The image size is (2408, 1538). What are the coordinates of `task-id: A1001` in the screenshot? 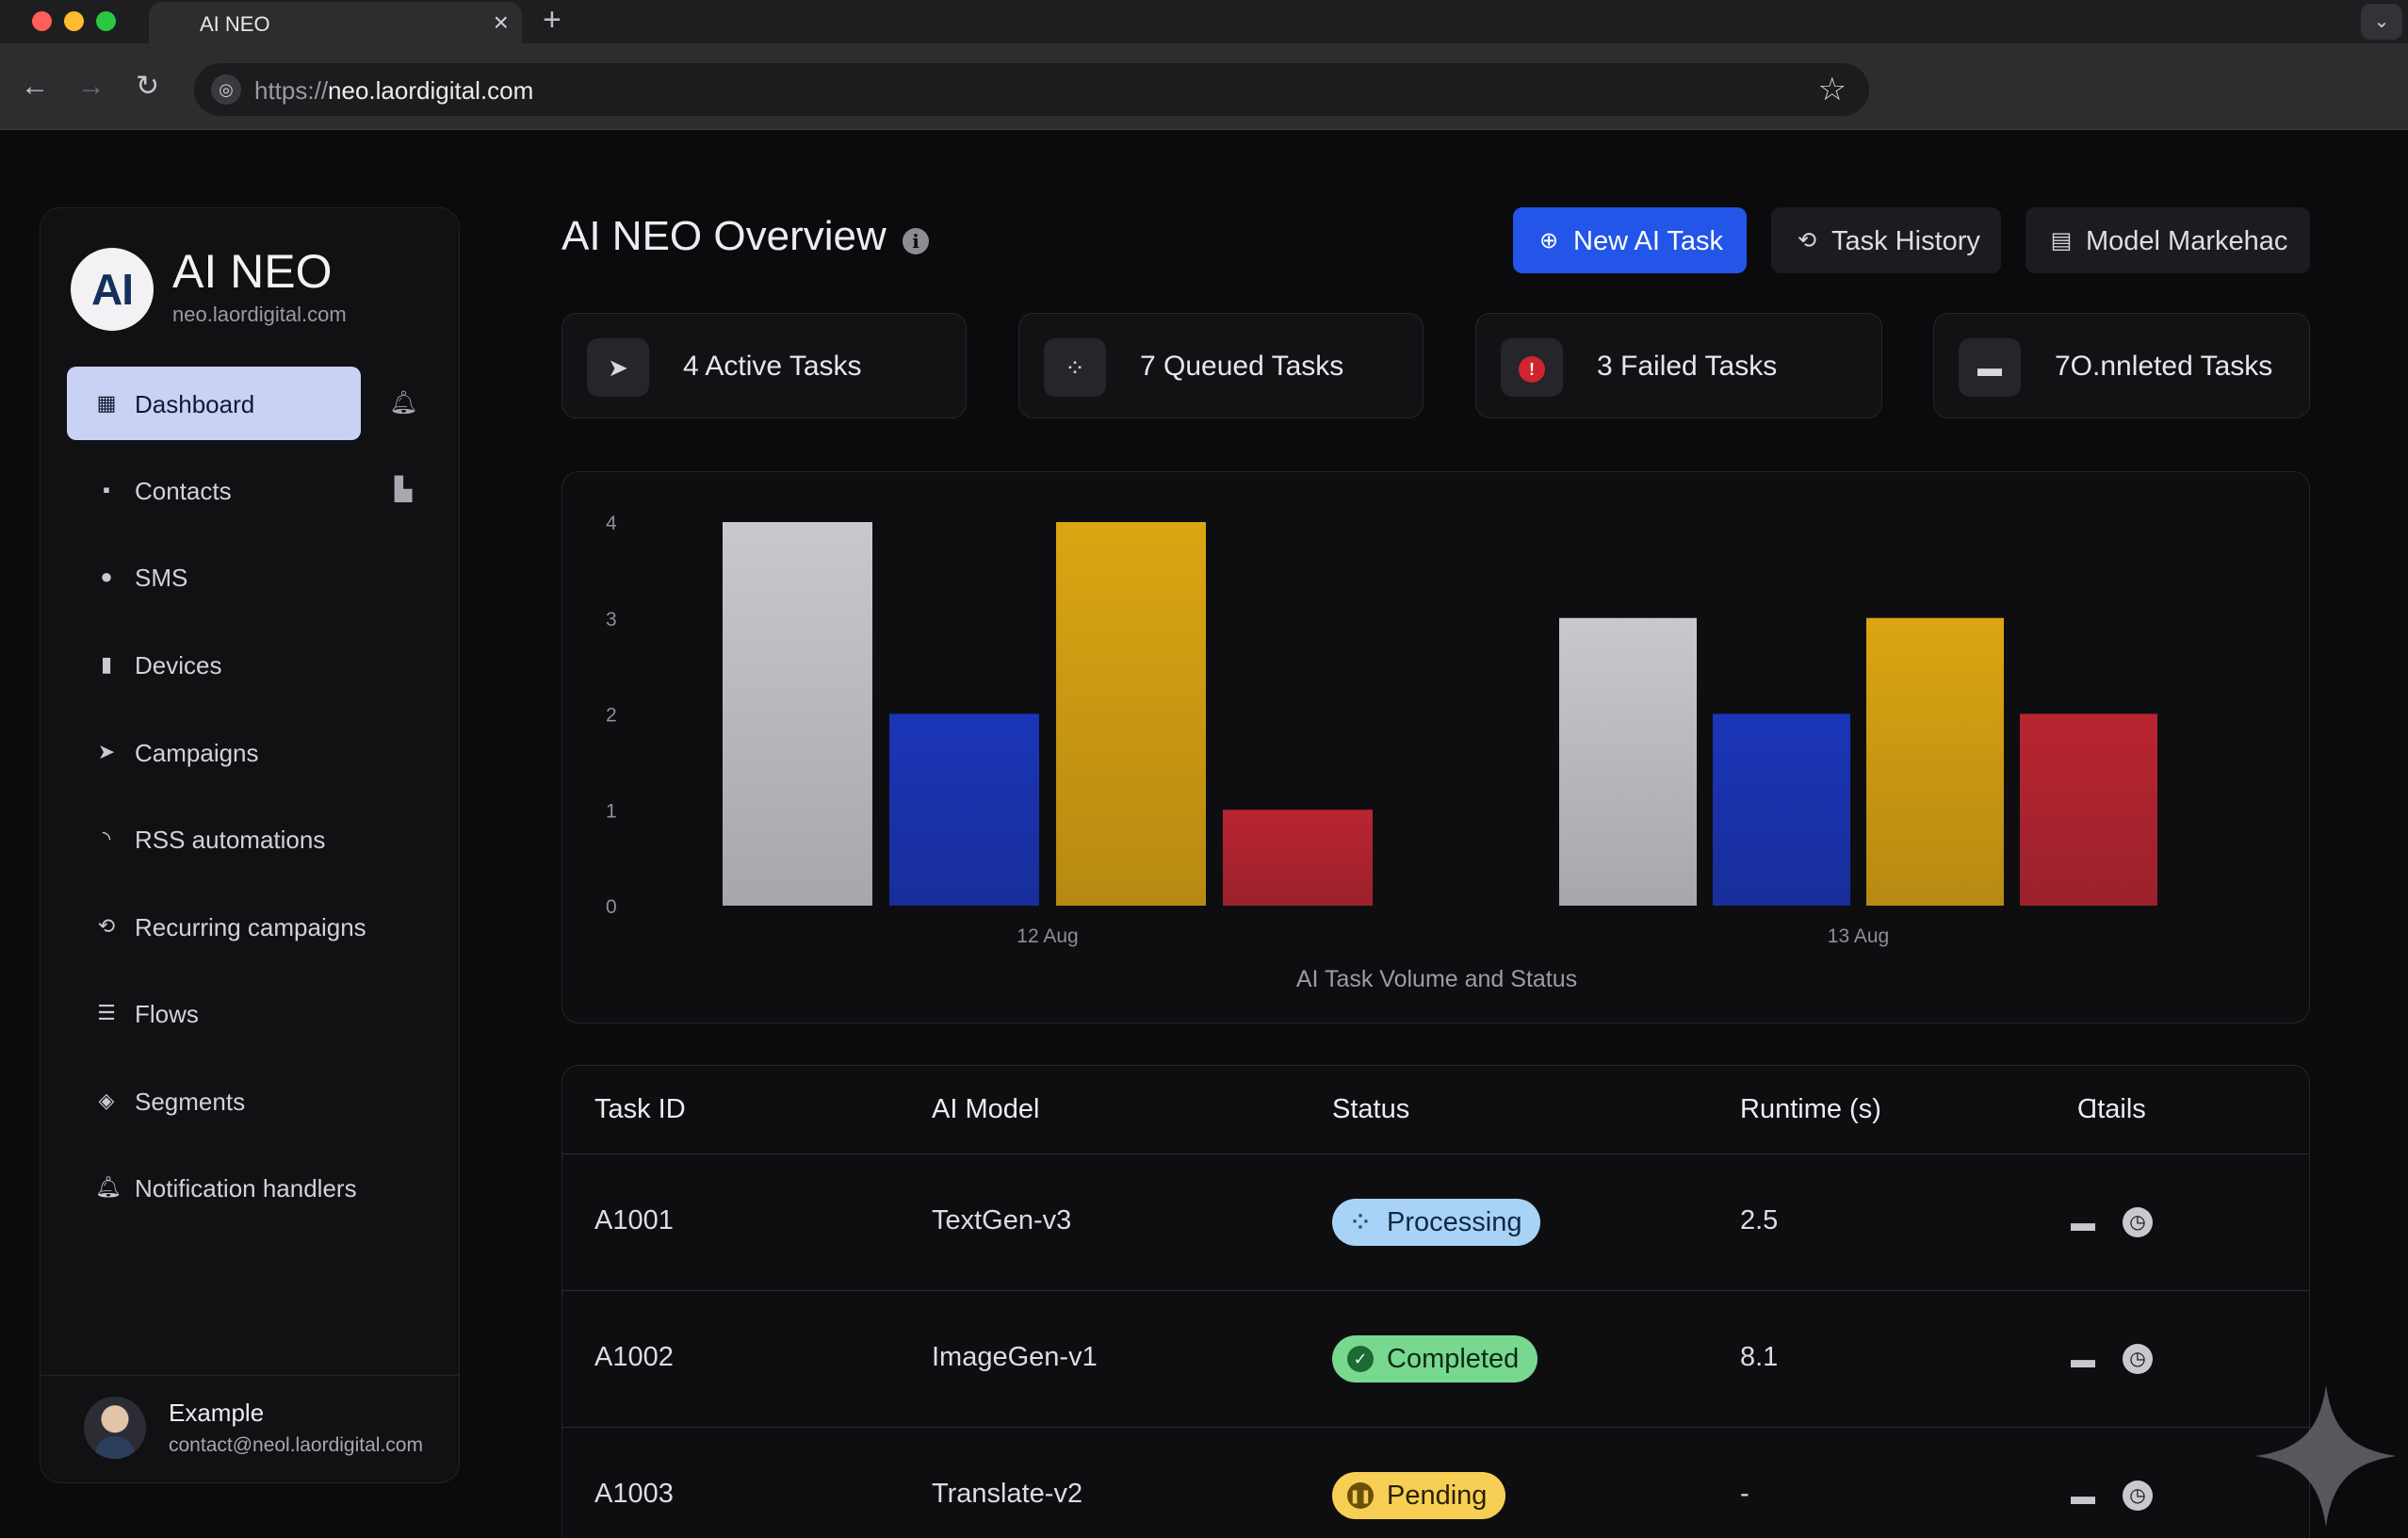 It's located at (634, 1220).